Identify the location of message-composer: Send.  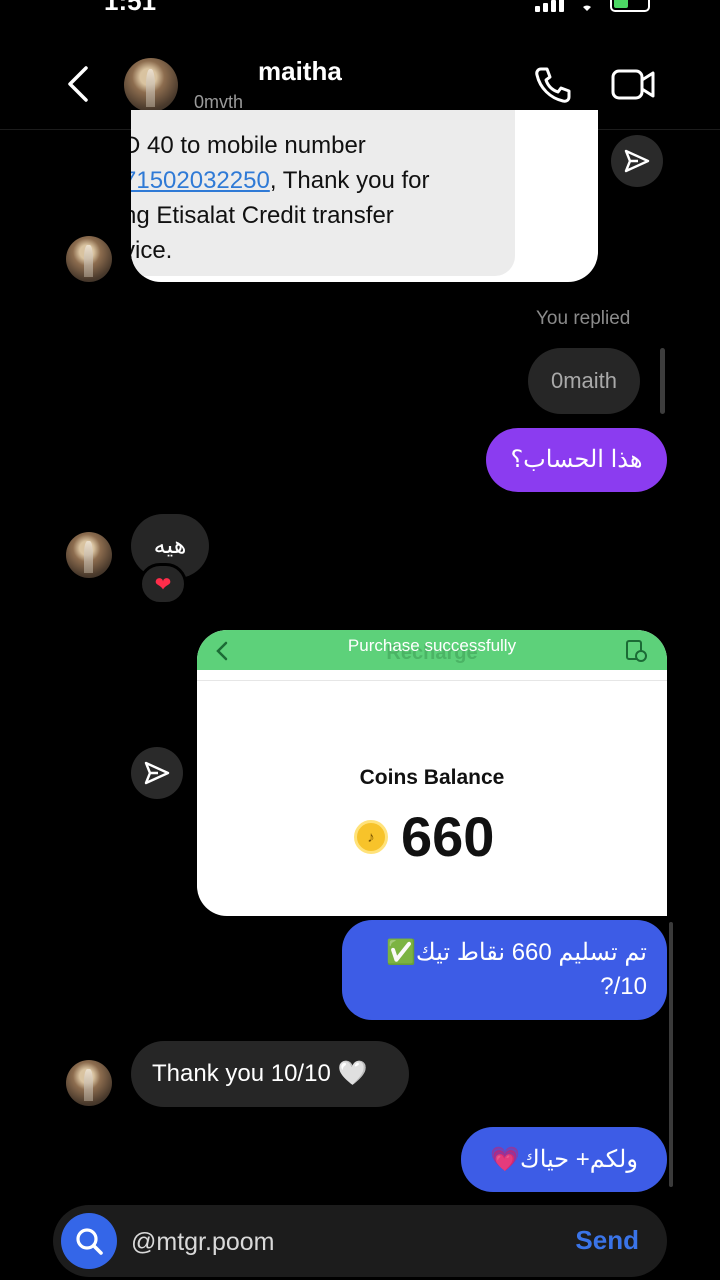
(360, 1241).